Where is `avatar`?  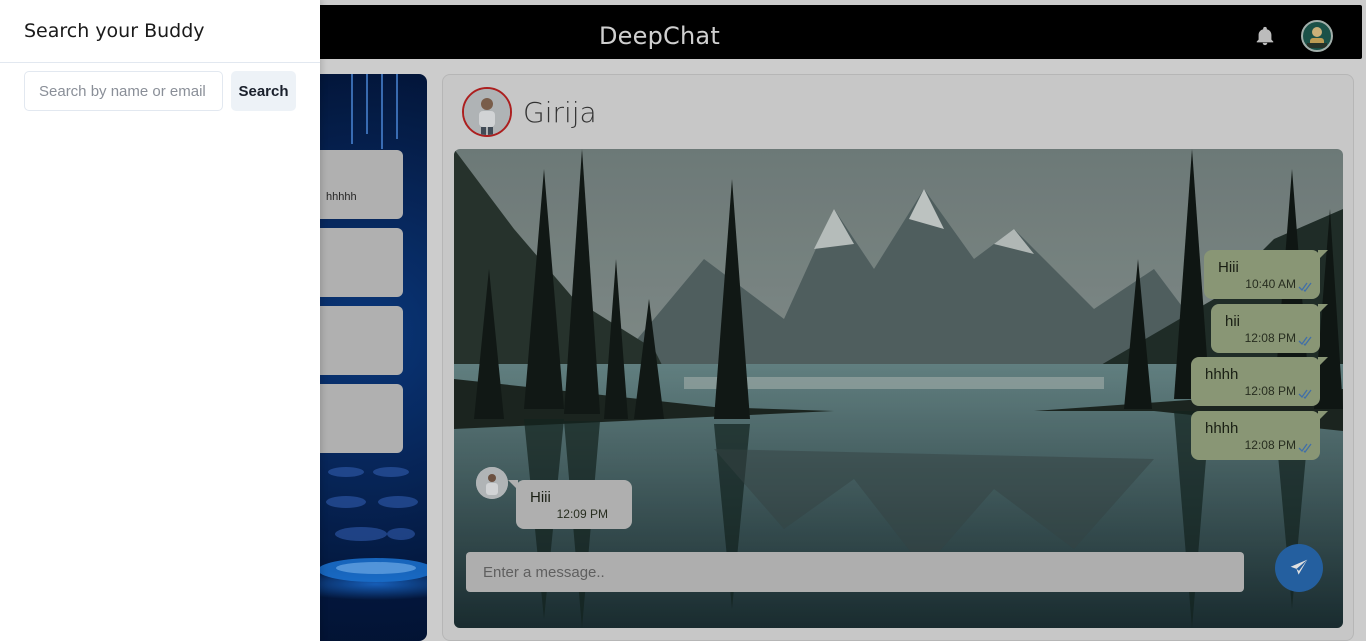 avatar is located at coordinates (1317, 36).